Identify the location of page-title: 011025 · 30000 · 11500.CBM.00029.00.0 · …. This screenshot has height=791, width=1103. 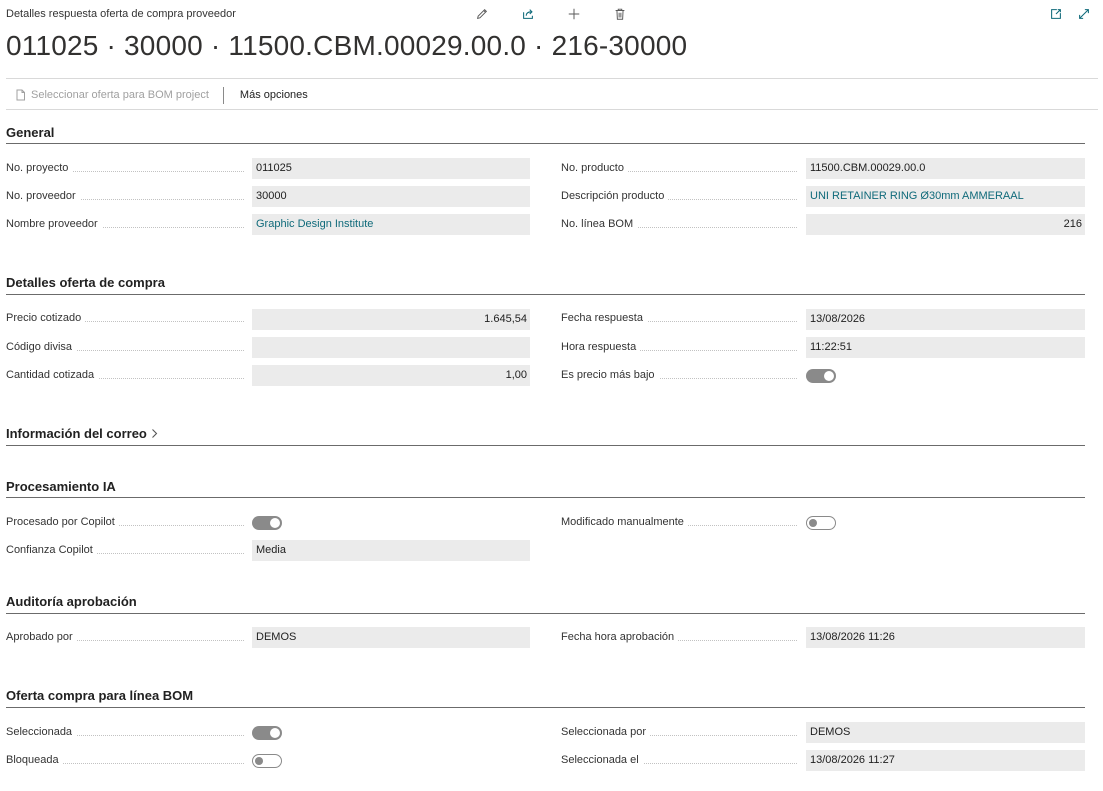
(347, 45).